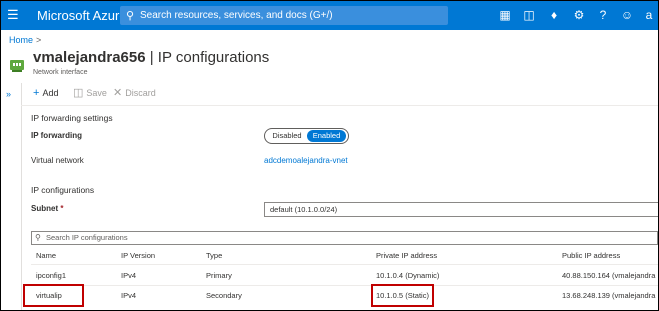 Image resolution: width=659 pixels, height=311 pixels. I want to click on breadcrumb-home-link: Home, so click(21, 40).